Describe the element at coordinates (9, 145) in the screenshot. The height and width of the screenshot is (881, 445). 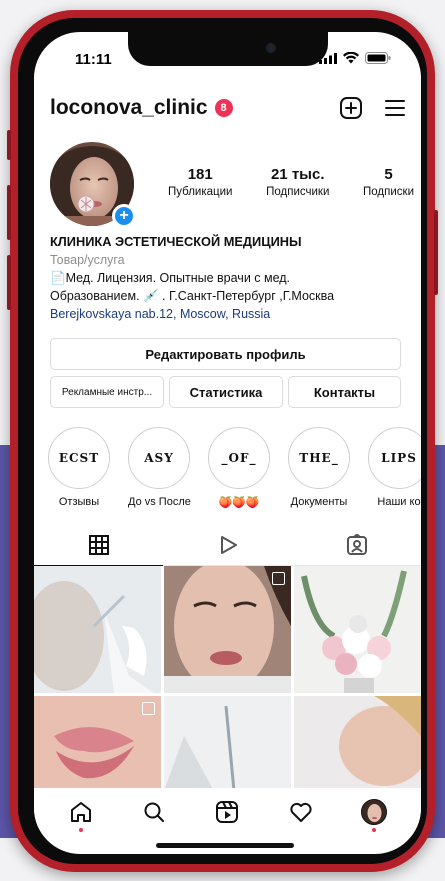
I see `mute-switch` at that location.